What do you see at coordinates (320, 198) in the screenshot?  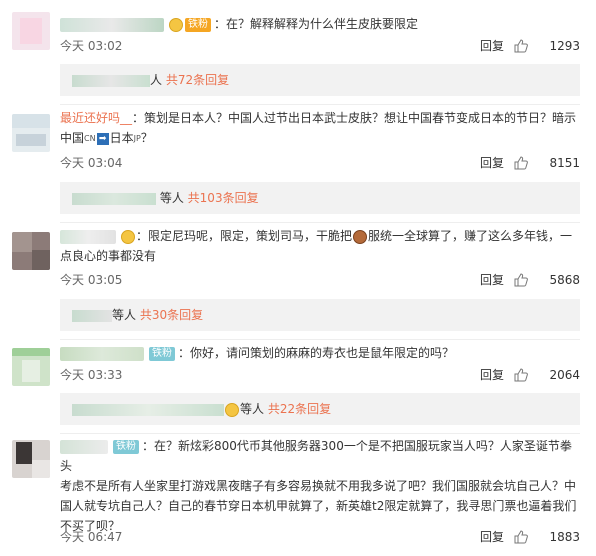 I see `sub-replies: 等人 共103条回复` at bounding box center [320, 198].